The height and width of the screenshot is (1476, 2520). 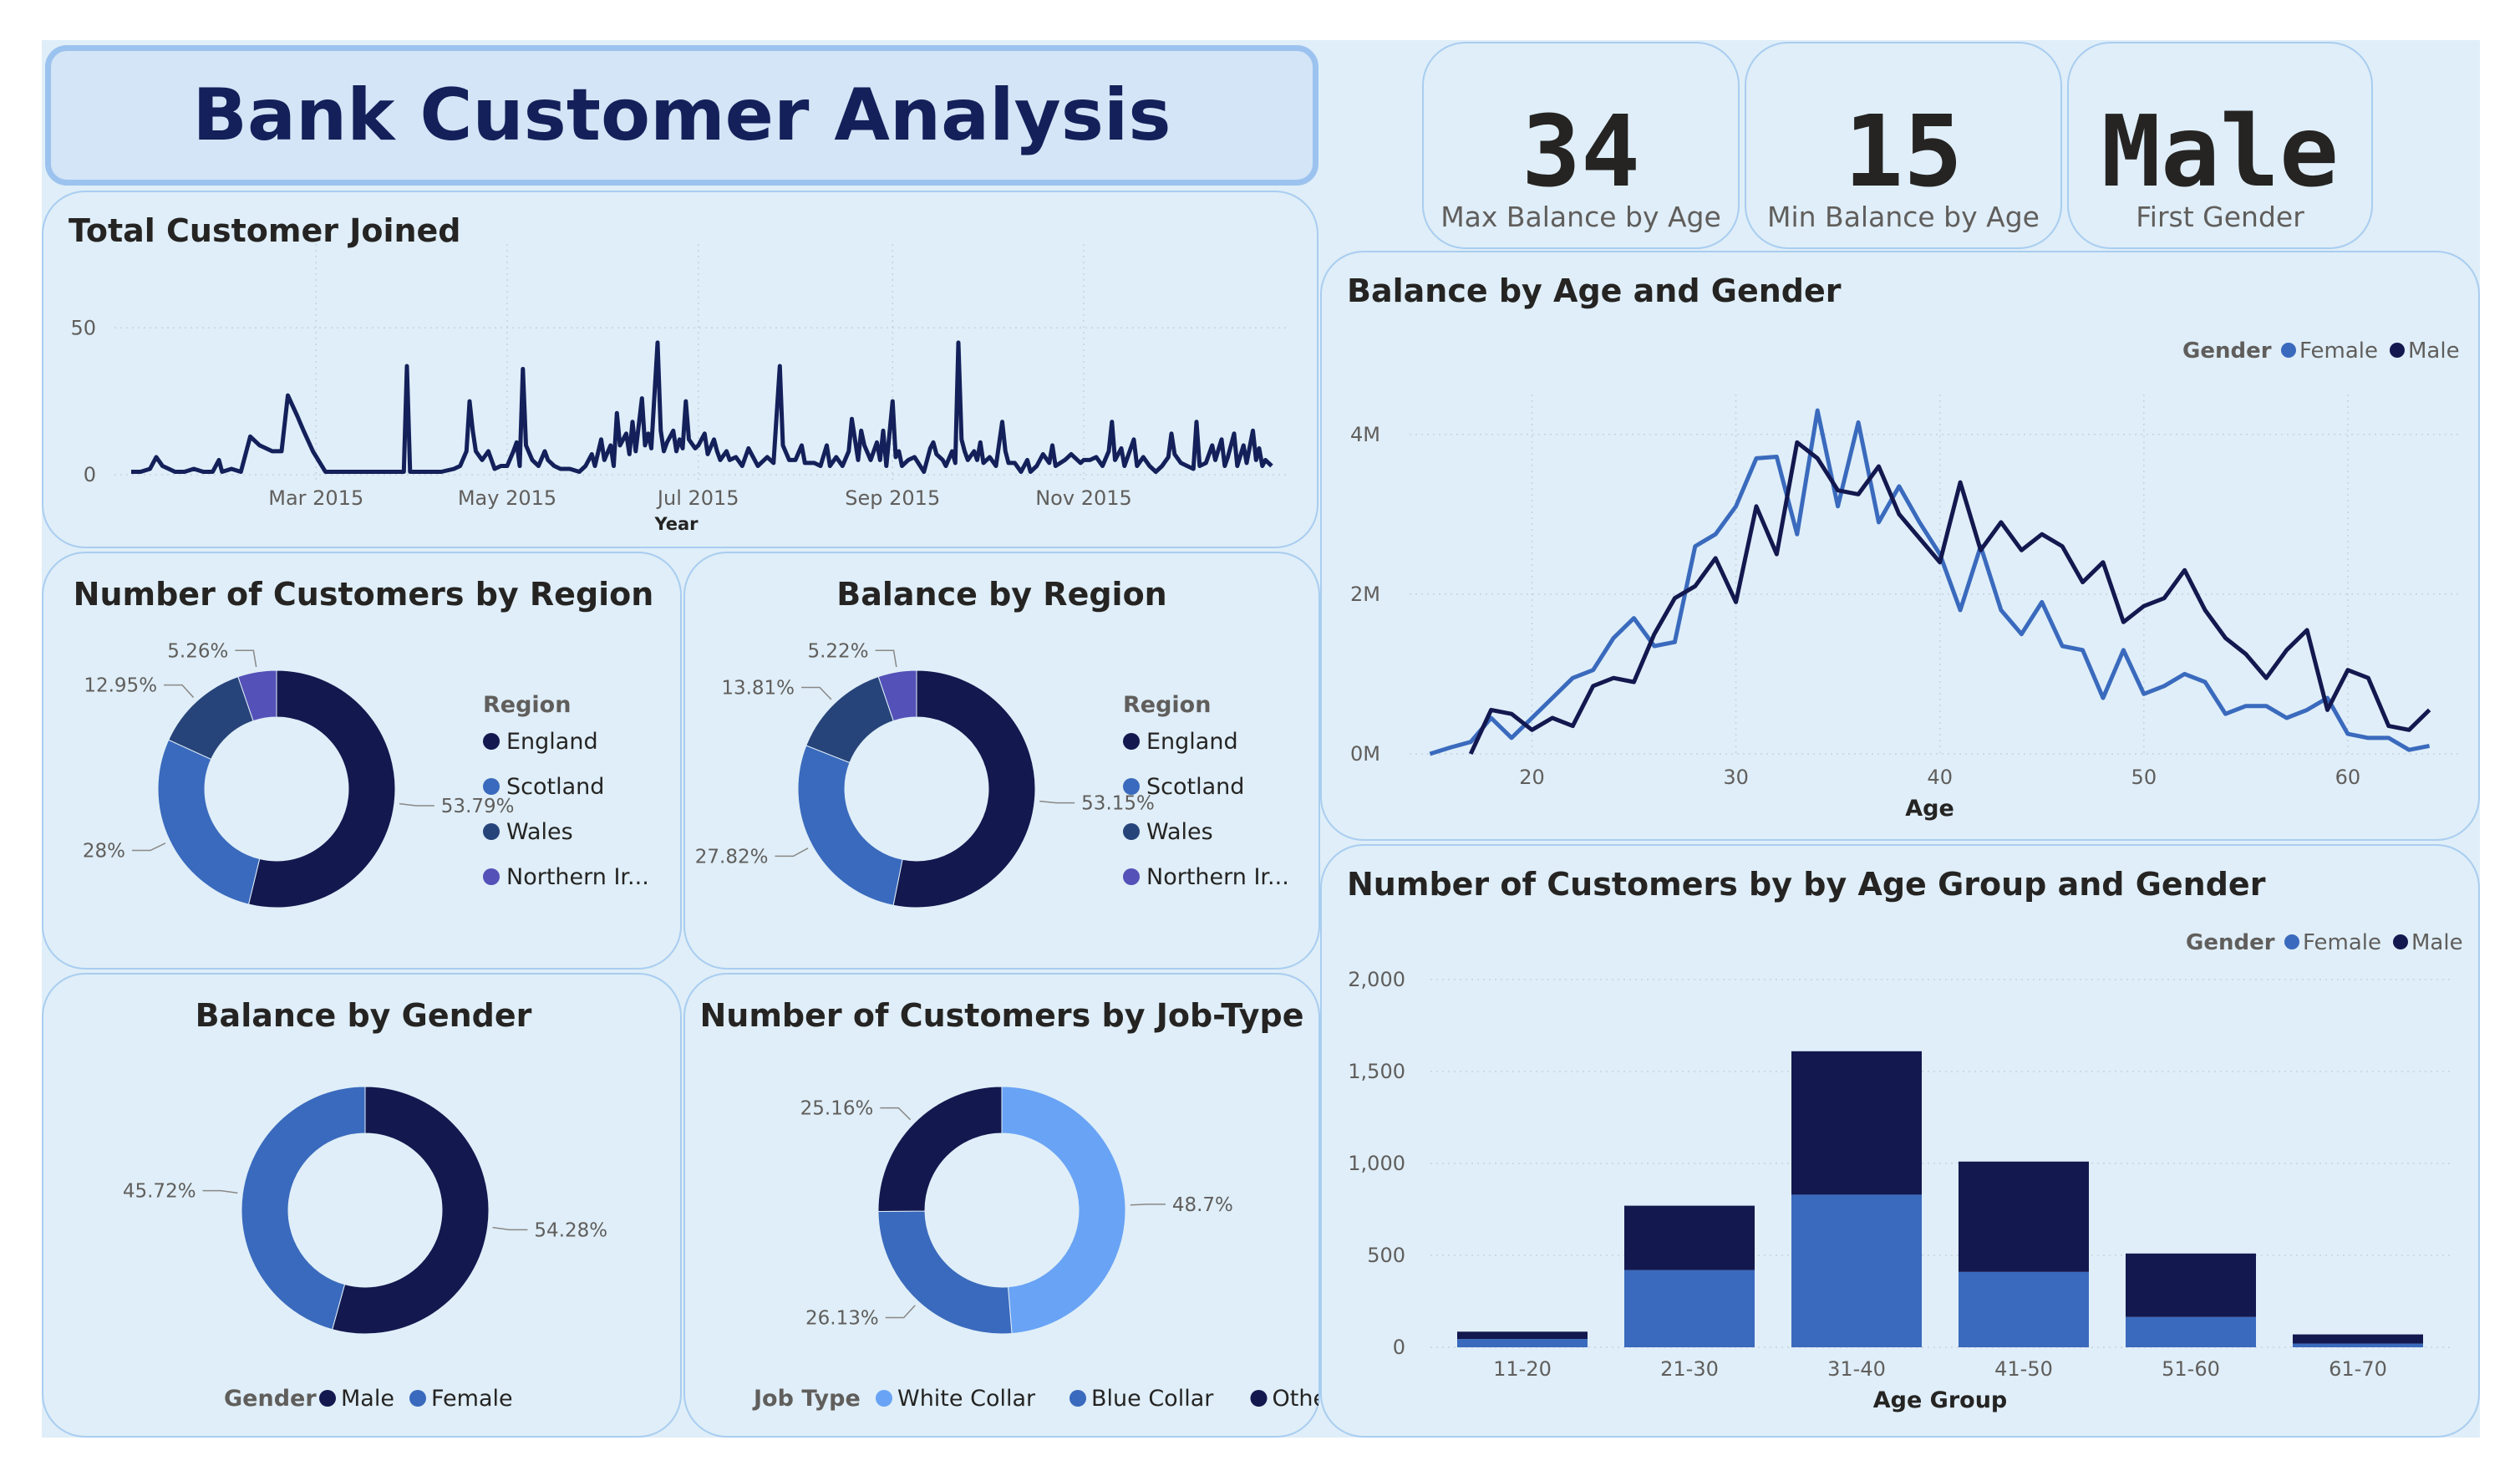 What do you see at coordinates (966, 1399) in the screenshot?
I see `legend-label: White Collar` at bounding box center [966, 1399].